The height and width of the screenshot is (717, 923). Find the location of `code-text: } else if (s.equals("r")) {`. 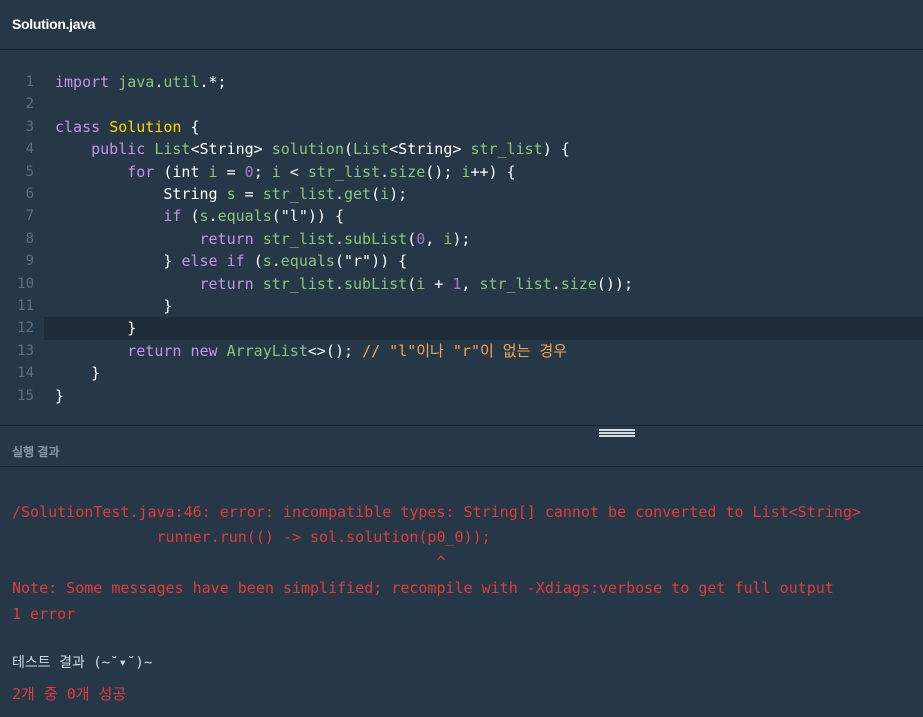

code-text: } else if (s.equals("r")) { is located at coordinates (231, 261).